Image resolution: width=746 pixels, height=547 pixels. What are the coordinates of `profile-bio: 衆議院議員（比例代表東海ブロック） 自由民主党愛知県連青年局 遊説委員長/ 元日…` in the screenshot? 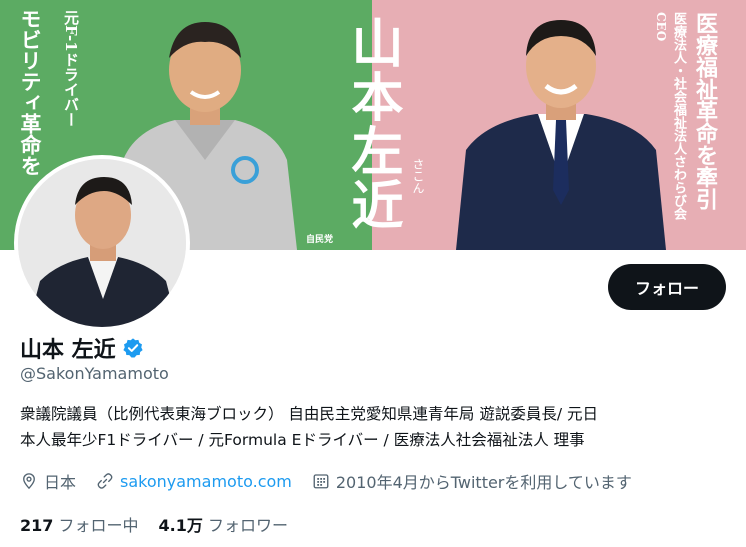 It's located at (375, 427).